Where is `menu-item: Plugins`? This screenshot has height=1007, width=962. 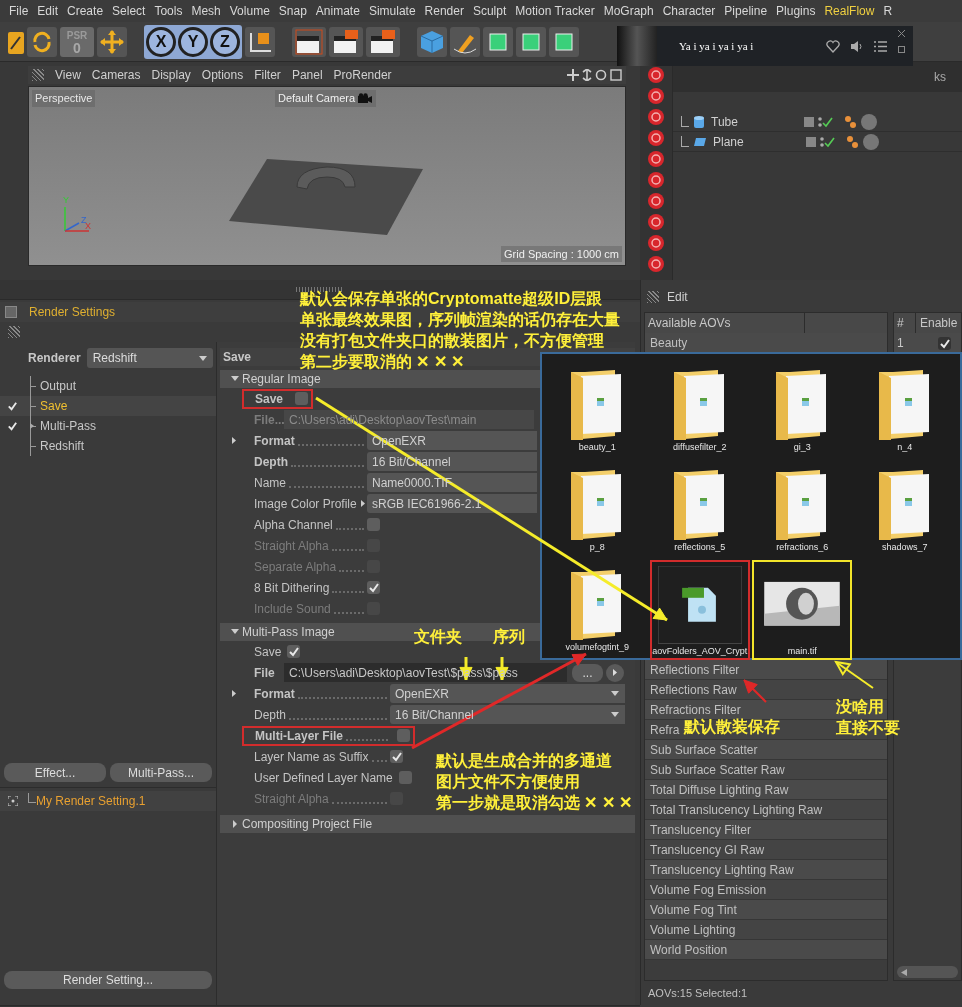 menu-item: Plugins is located at coordinates (796, 11).